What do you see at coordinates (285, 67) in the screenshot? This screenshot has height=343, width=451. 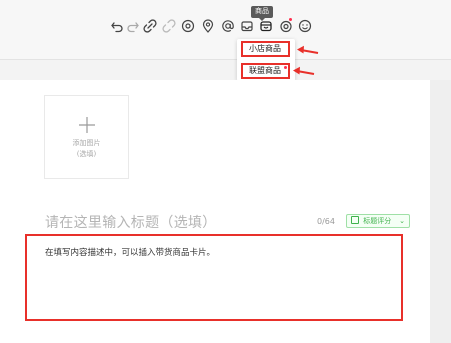 I see `menu-new-dot` at bounding box center [285, 67].